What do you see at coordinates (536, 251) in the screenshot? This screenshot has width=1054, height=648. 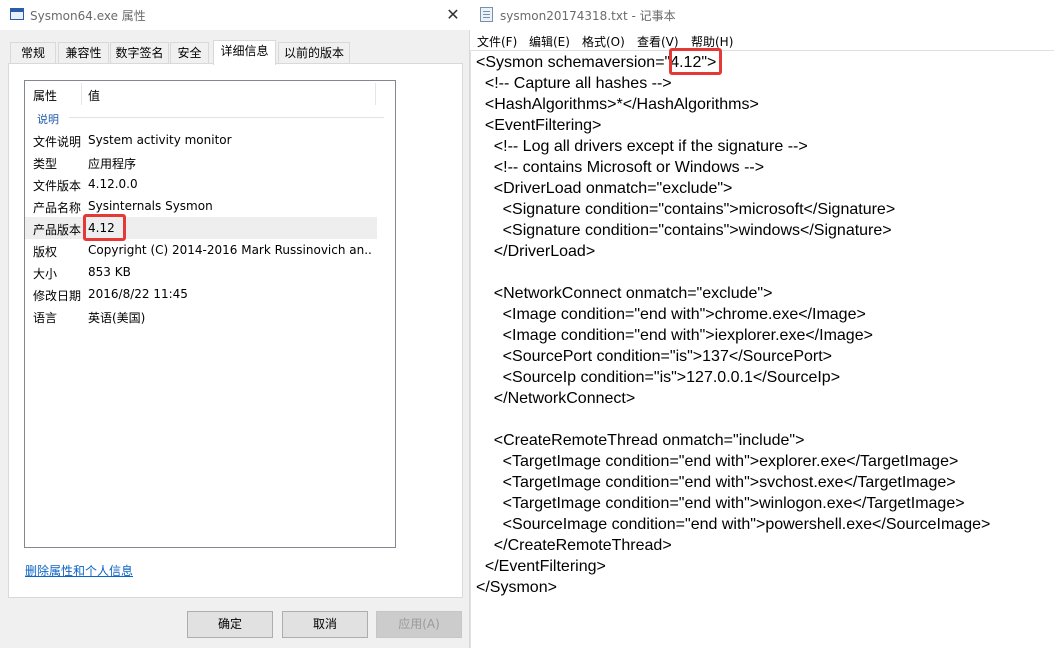 I see `text-line: </DriverLoad>` at bounding box center [536, 251].